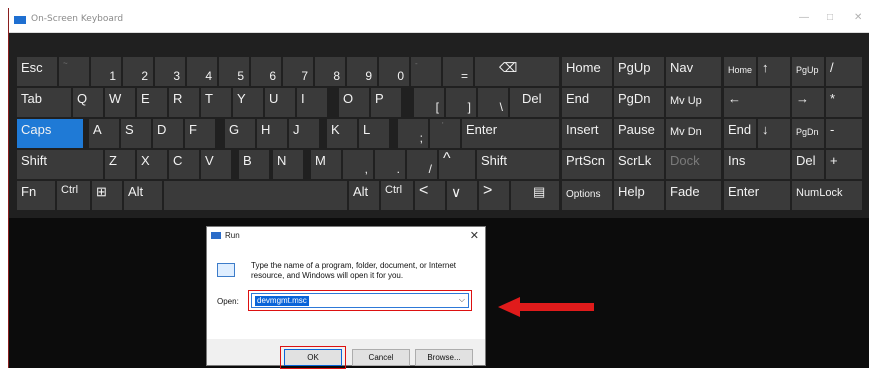  What do you see at coordinates (326, 164) in the screenshot?
I see `key-m: M` at bounding box center [326, 164].